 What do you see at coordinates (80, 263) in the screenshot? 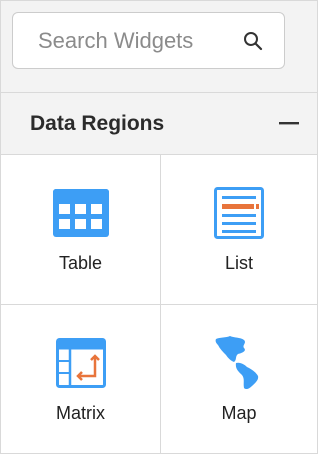
I see `widget-label-table: Table` at bounding box center [80, 263].